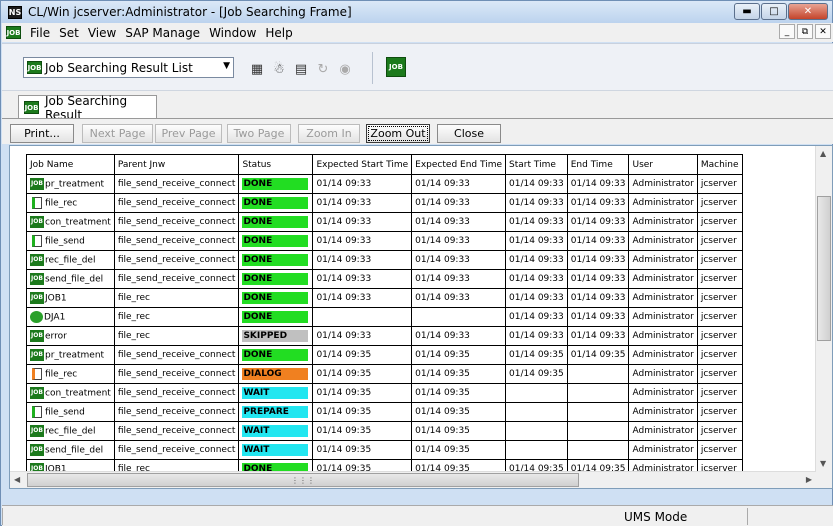 Image resolution: width=833 pixels, height=526 pixels. Describe the element at coordinates (69, 33) in the screenshot. I see `menu-set: Set` at that location.